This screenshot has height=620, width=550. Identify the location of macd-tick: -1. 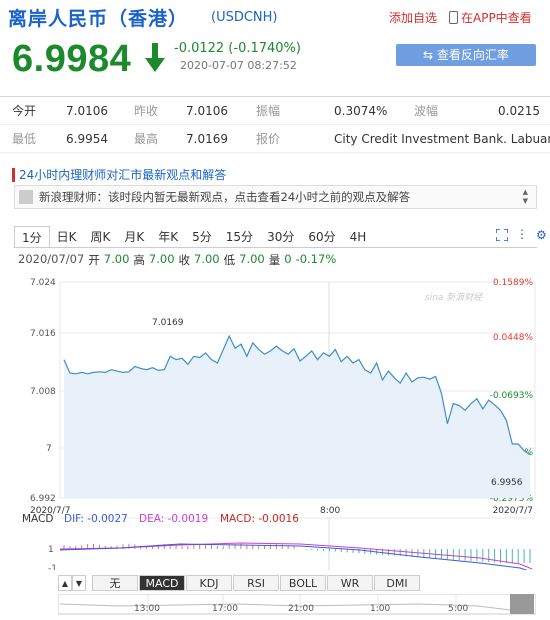
(52, 567).